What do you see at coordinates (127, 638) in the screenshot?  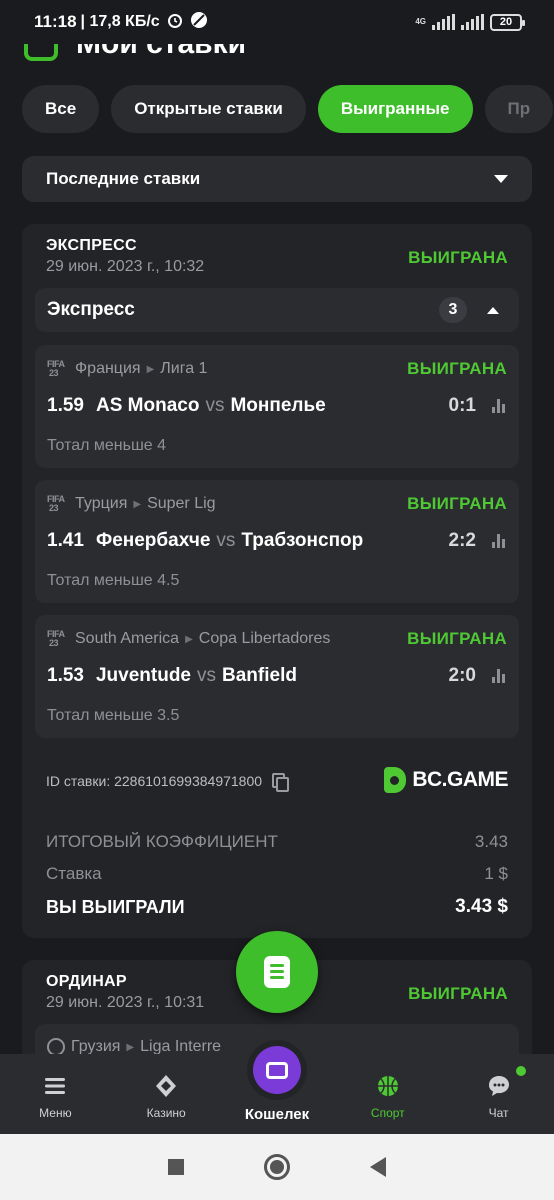 I see `event-country: South America` at bounding box center [127, 638].